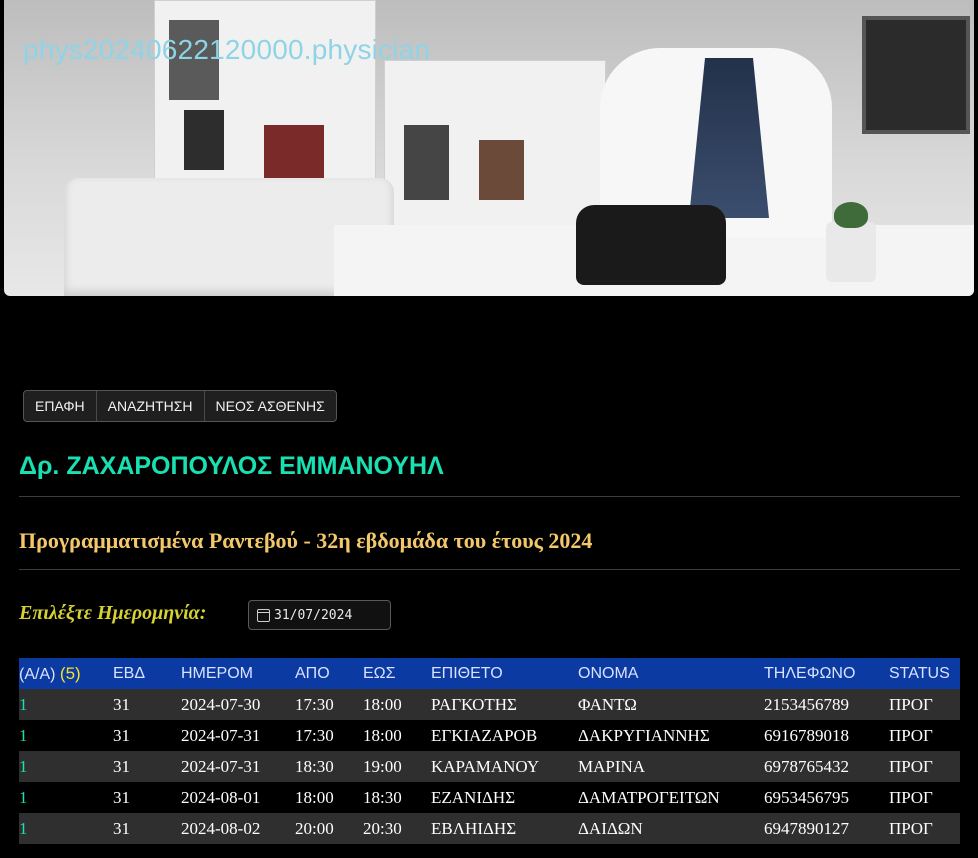 The height and width of the screenshot is (858, 978). I want to click on cell-name: ΜΑΡΙΝΑ, so click(612, 766).